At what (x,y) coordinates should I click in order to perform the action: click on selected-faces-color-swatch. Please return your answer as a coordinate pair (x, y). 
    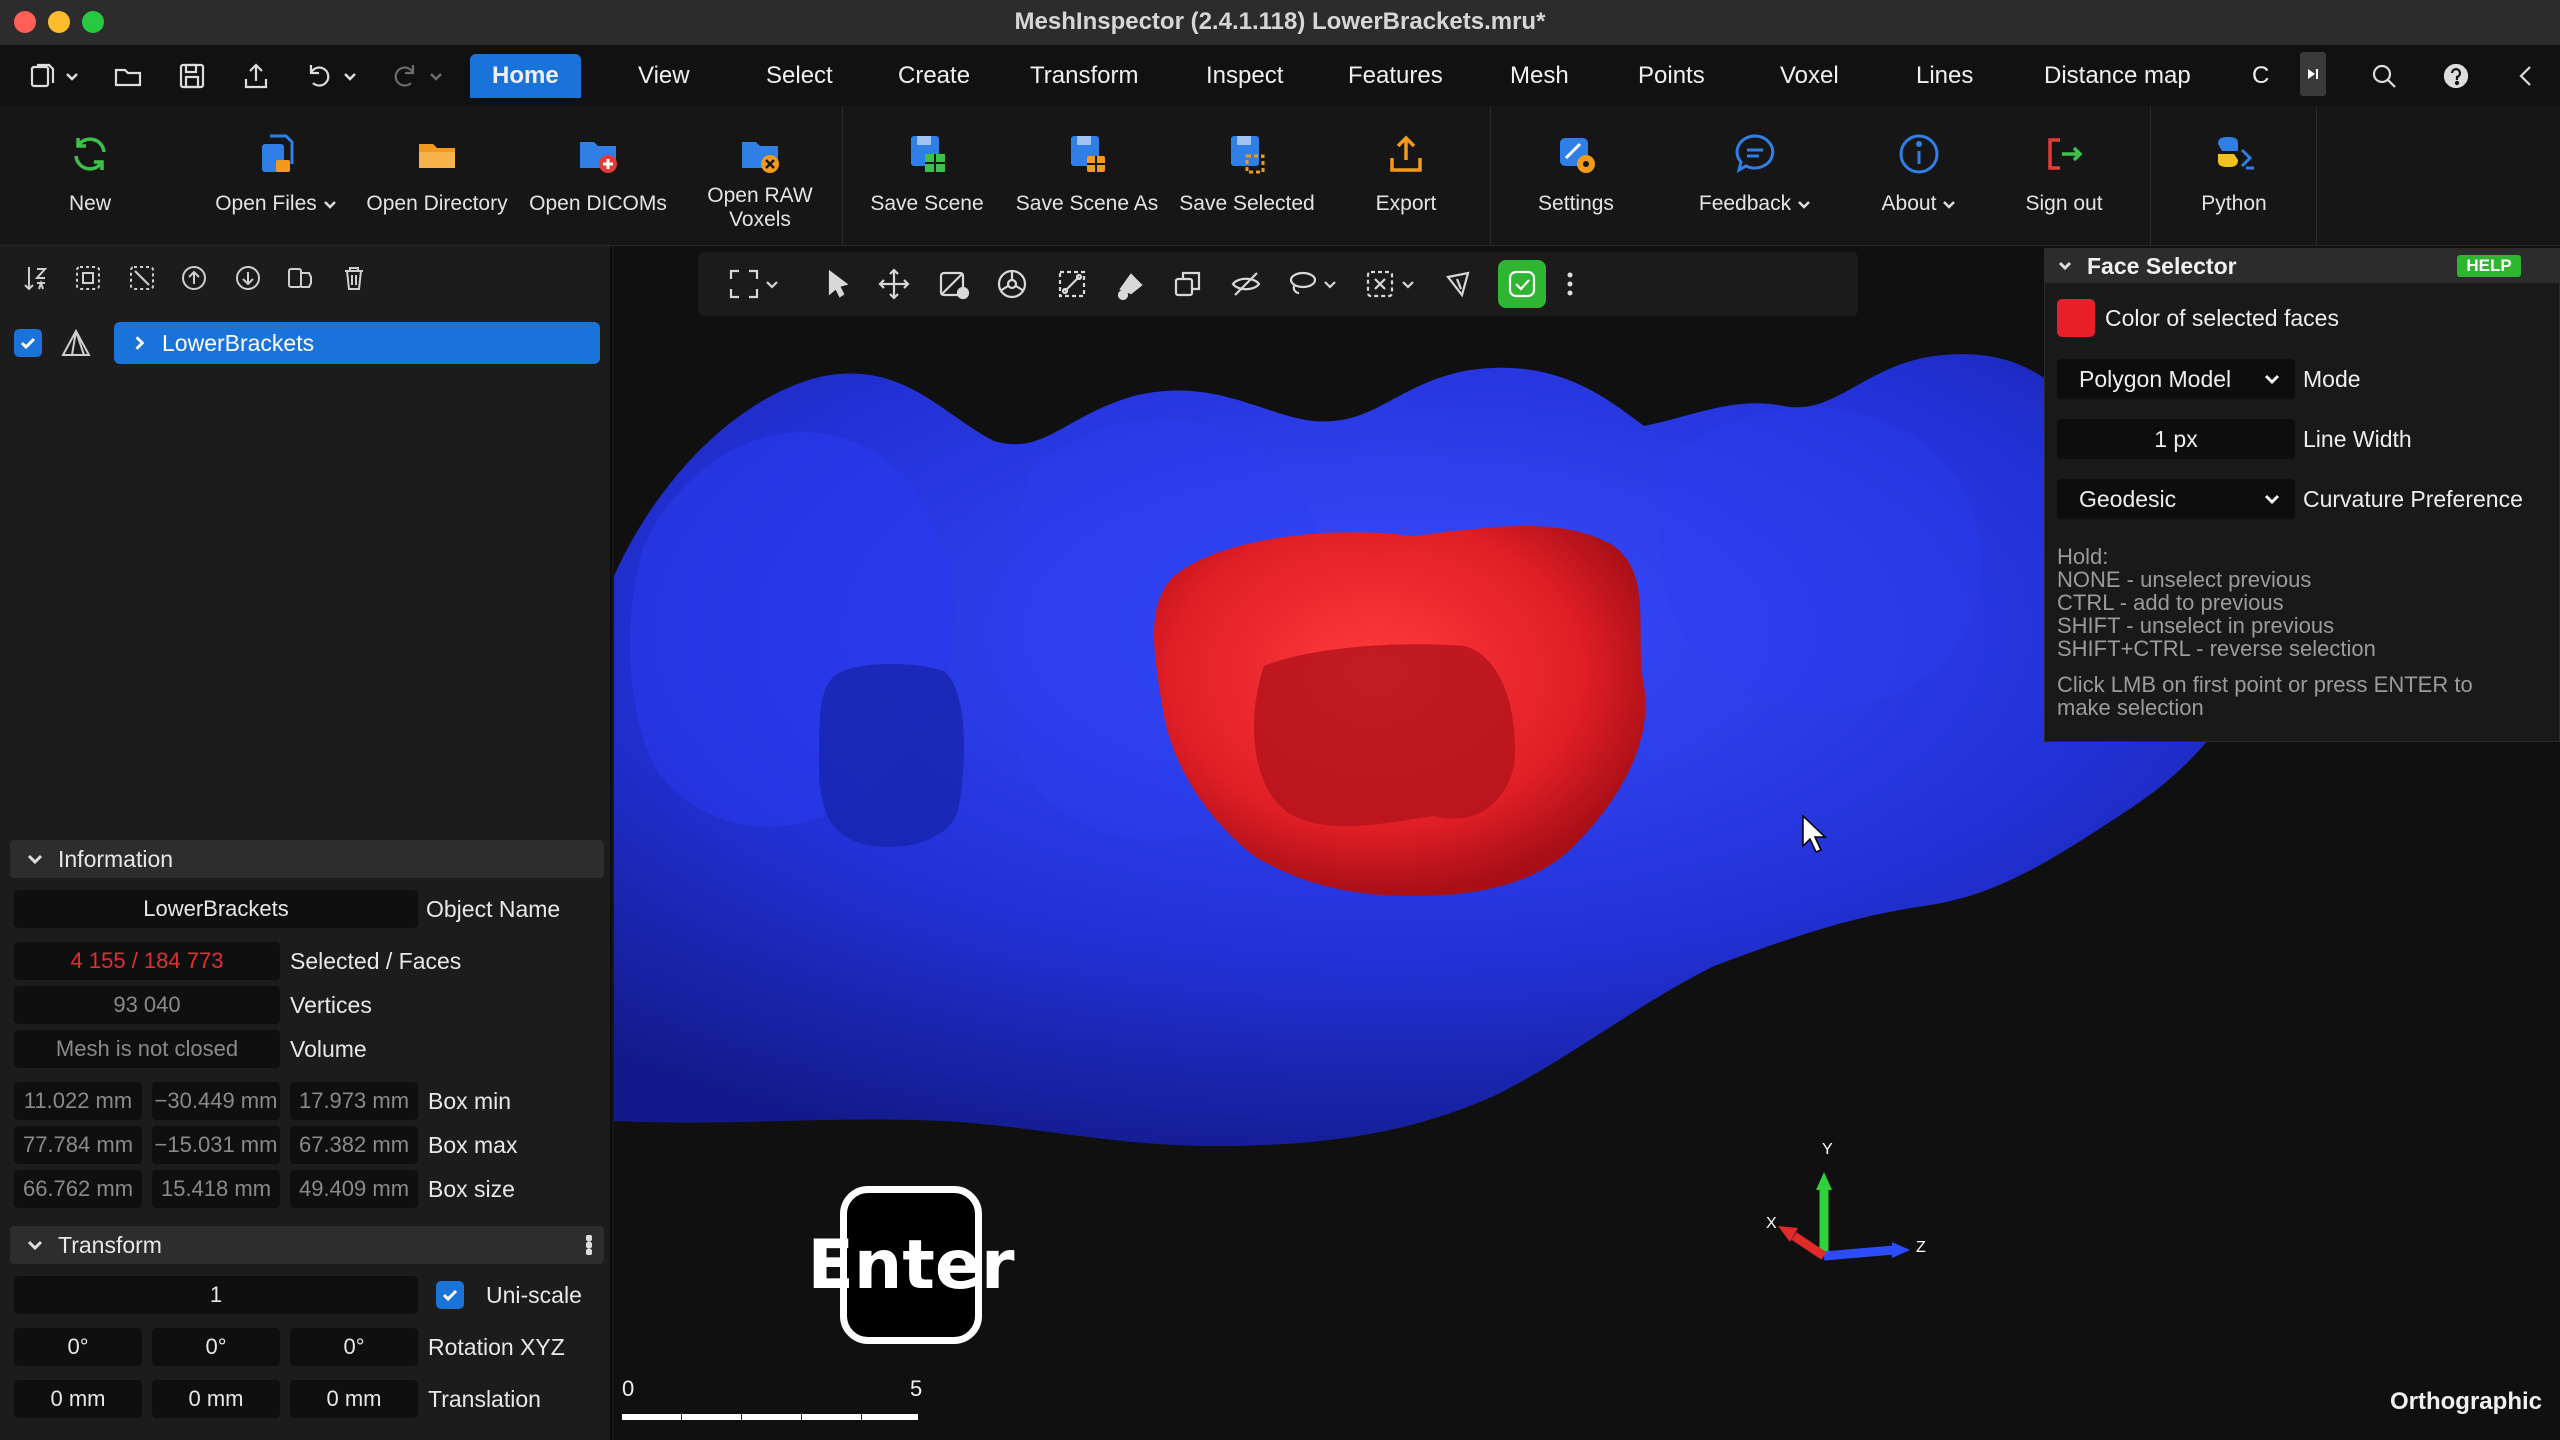
    Looking at the image, I should click on (2076, 318).